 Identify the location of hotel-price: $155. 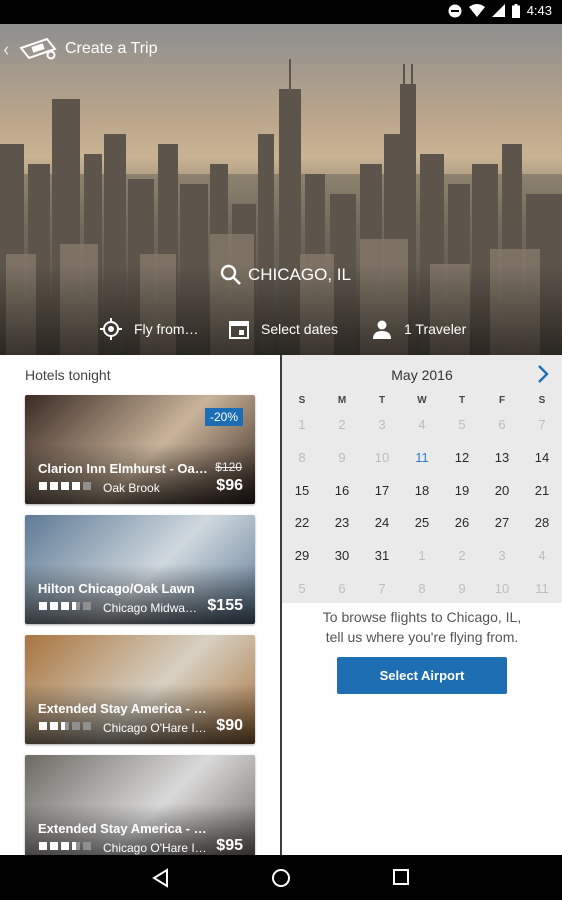
(225, 605).